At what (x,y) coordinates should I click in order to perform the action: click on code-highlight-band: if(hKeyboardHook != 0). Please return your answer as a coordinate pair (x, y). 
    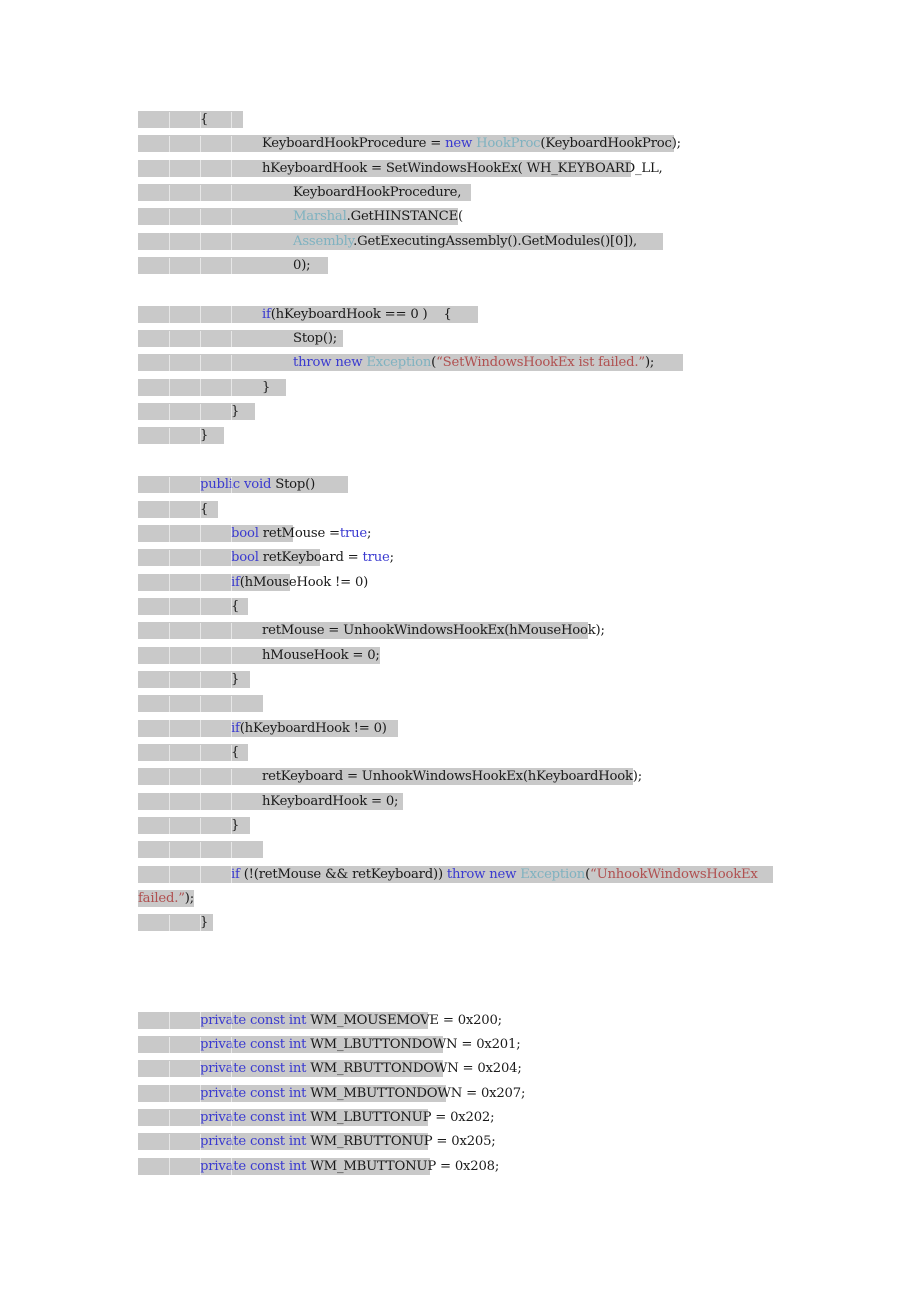
    Looking at the image, I should click on (268, 728).